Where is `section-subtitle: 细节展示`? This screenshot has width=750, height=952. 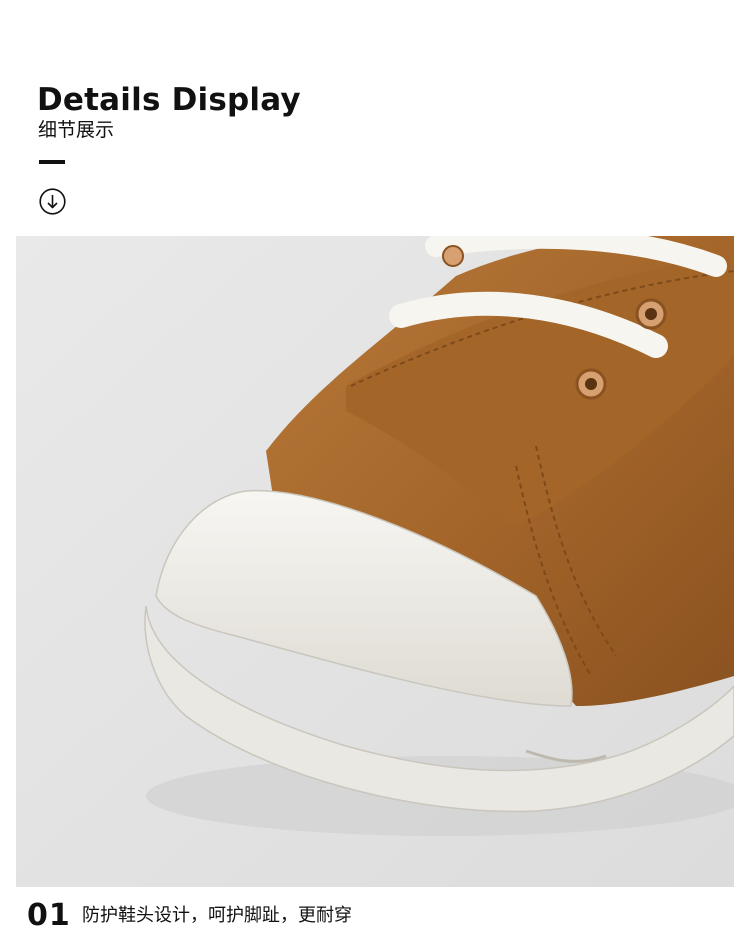 section-subtitle: 细节展示 is located at coordinates (76, 130).